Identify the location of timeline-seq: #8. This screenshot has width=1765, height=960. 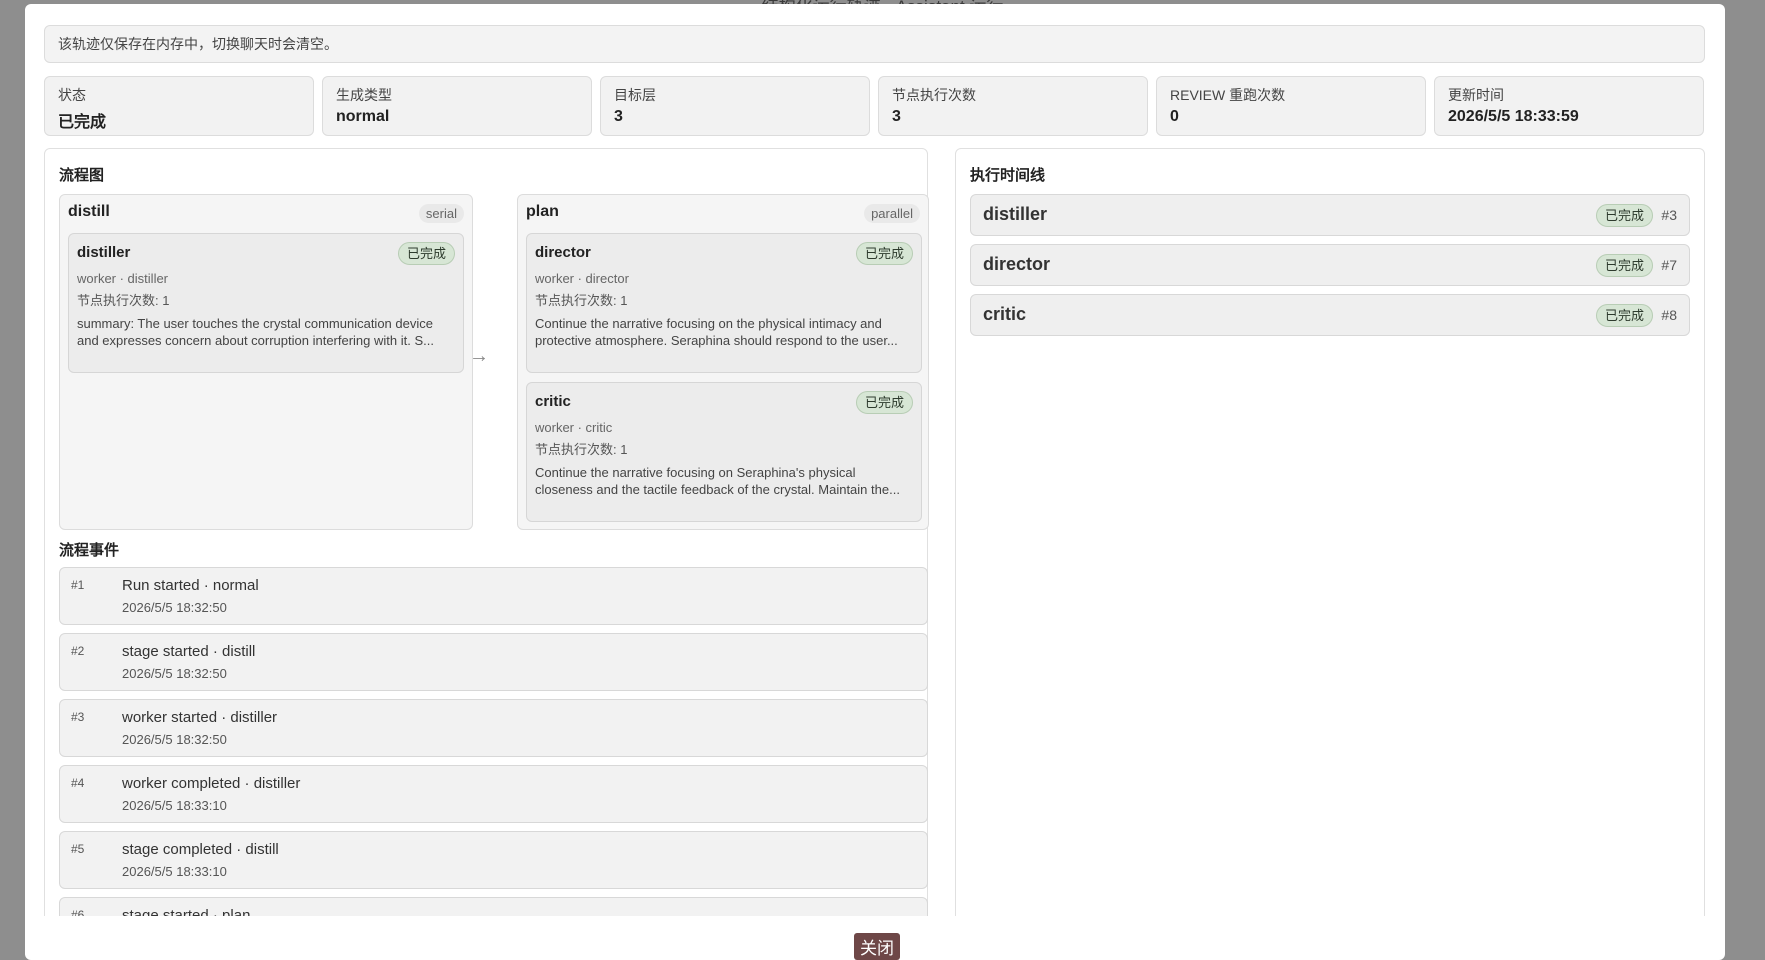
(1669, 315).